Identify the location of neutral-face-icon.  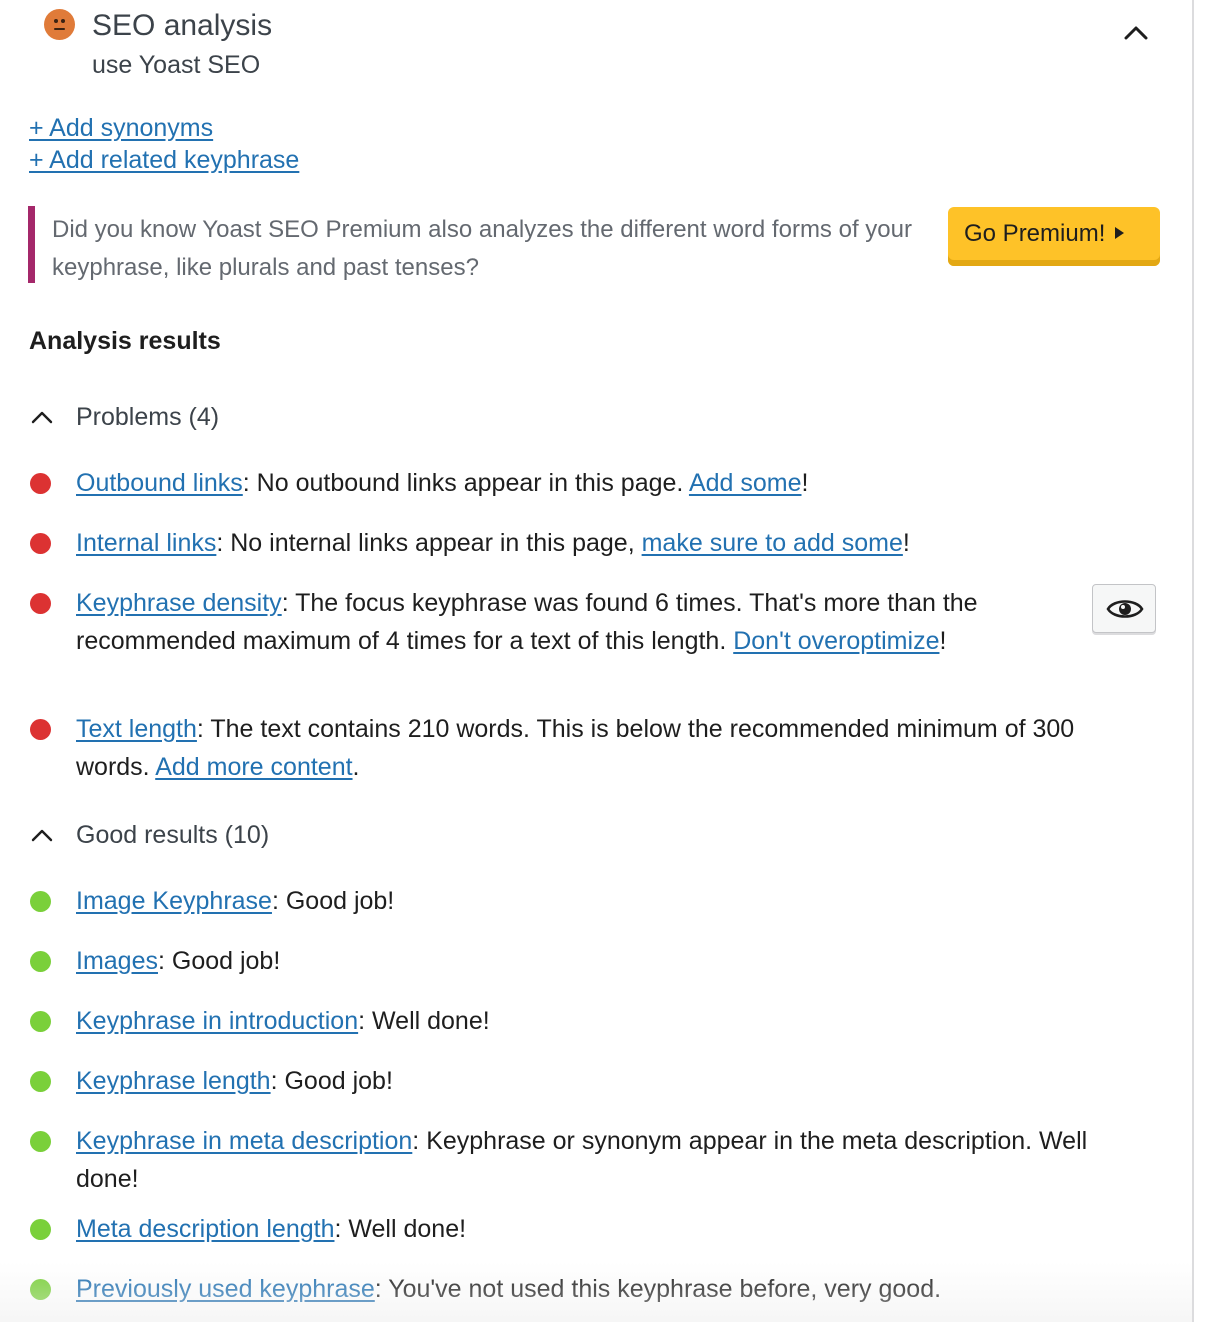
(59, 24).